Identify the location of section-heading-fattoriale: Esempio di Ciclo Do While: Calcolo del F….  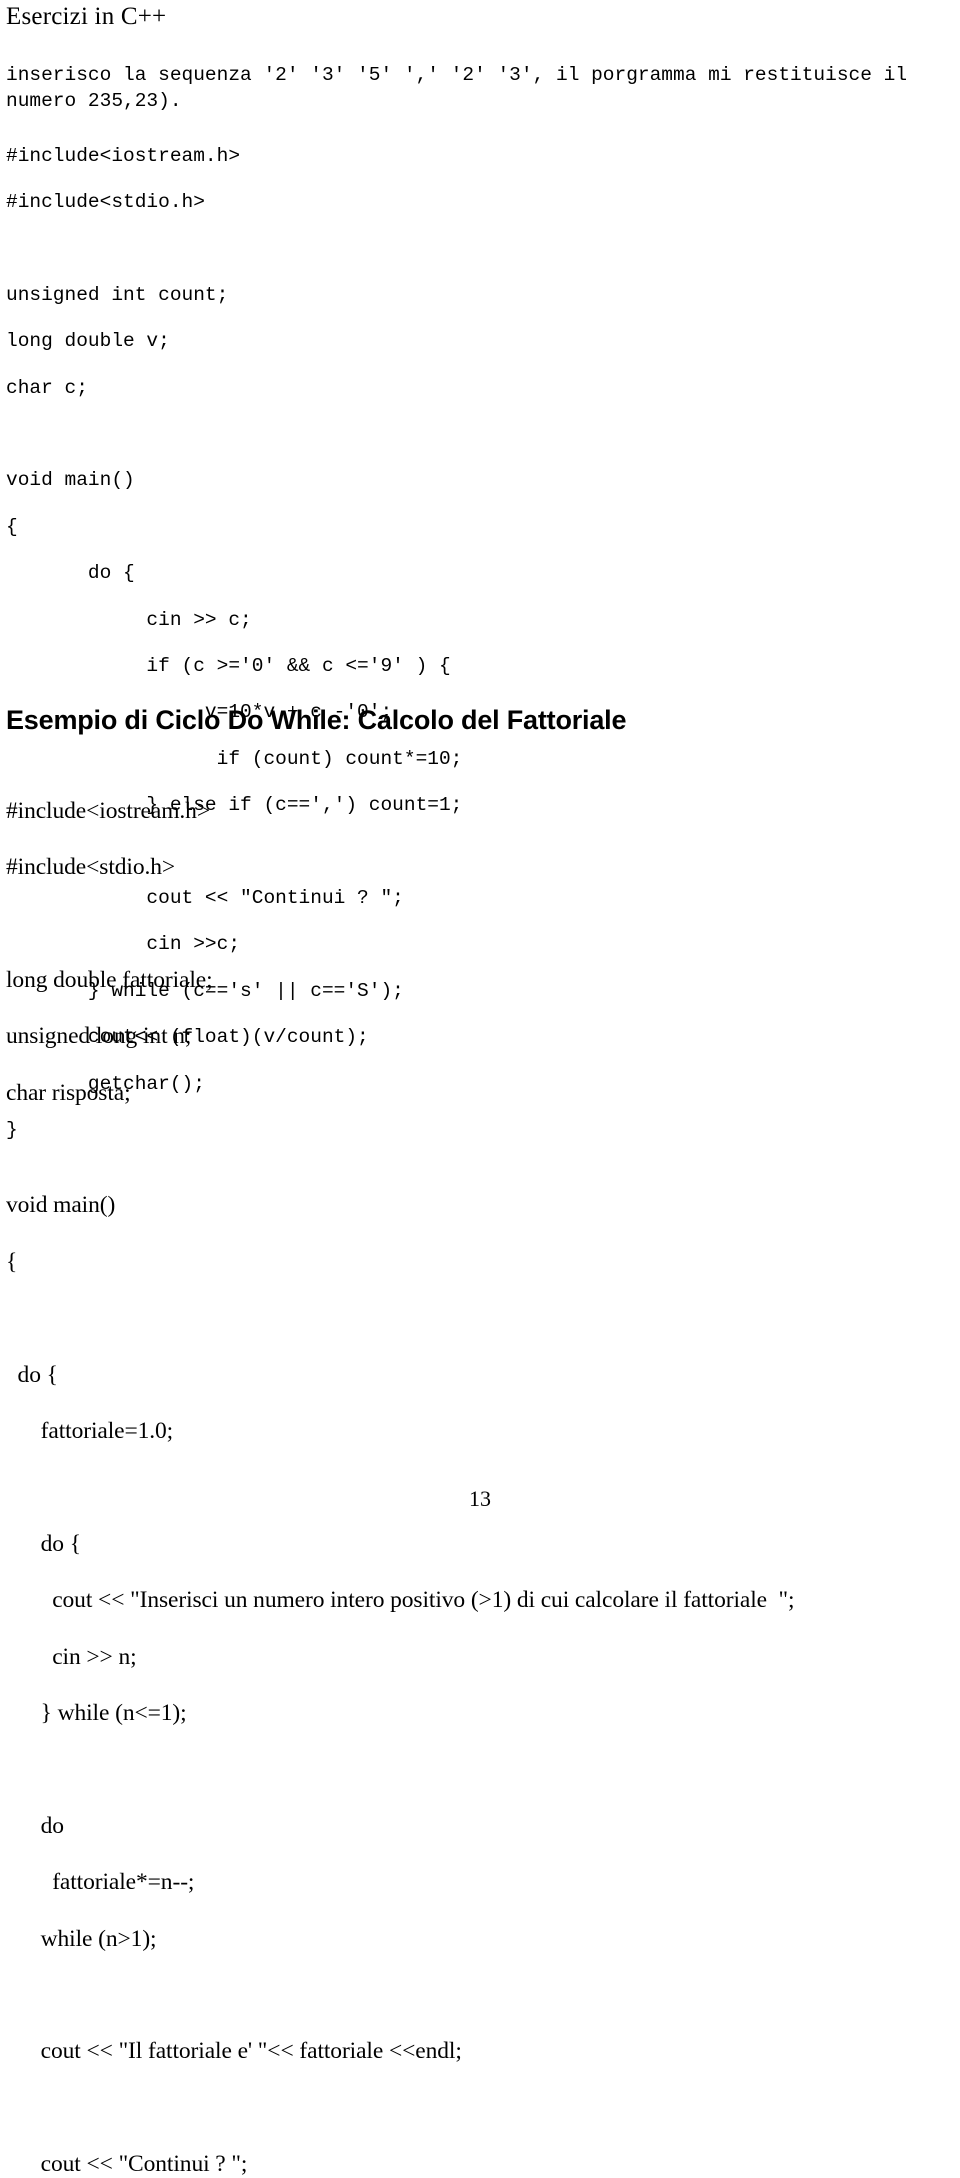
(316, 720).